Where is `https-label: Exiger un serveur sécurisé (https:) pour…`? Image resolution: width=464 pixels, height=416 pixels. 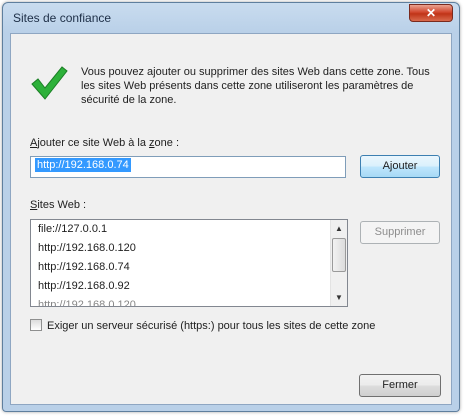 https-label: Exiger un serveur sécurisé (https:) pour… is located at coordinates (211, 326).